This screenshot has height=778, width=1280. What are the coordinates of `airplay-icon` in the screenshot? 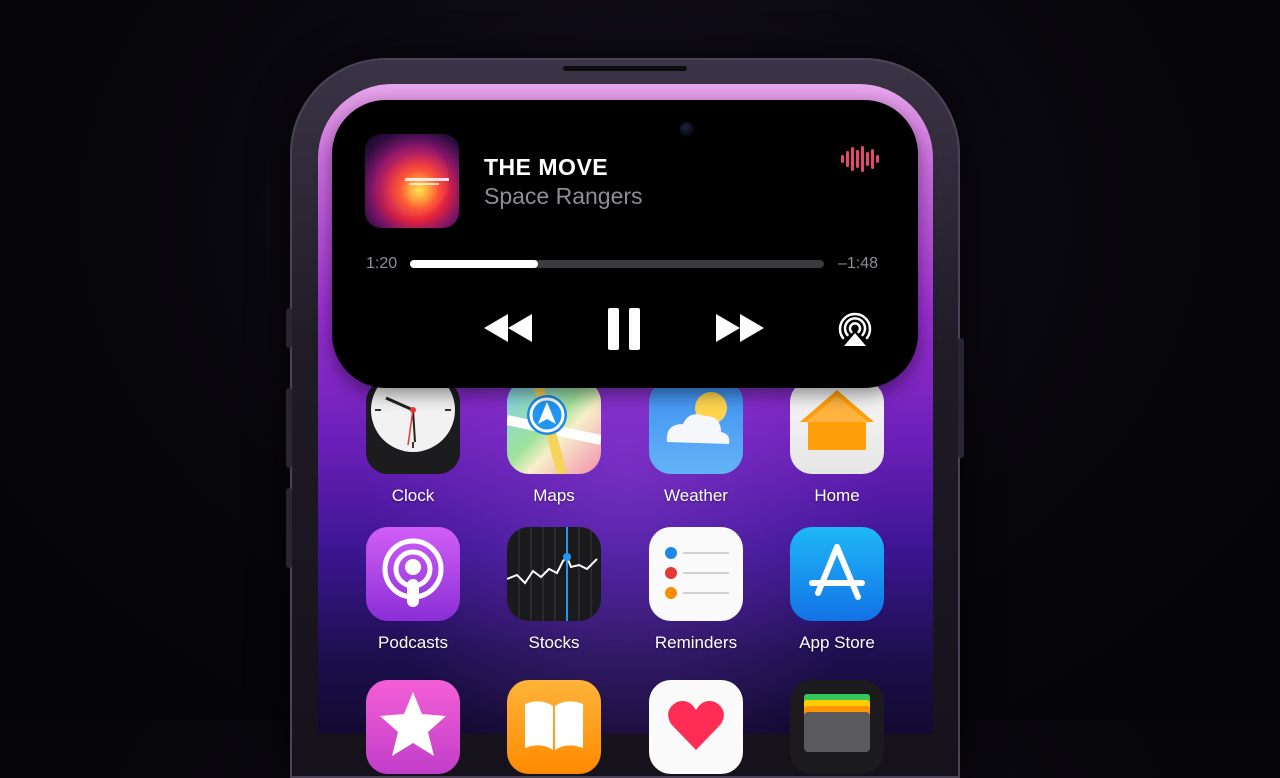 It's located at (855, 329).